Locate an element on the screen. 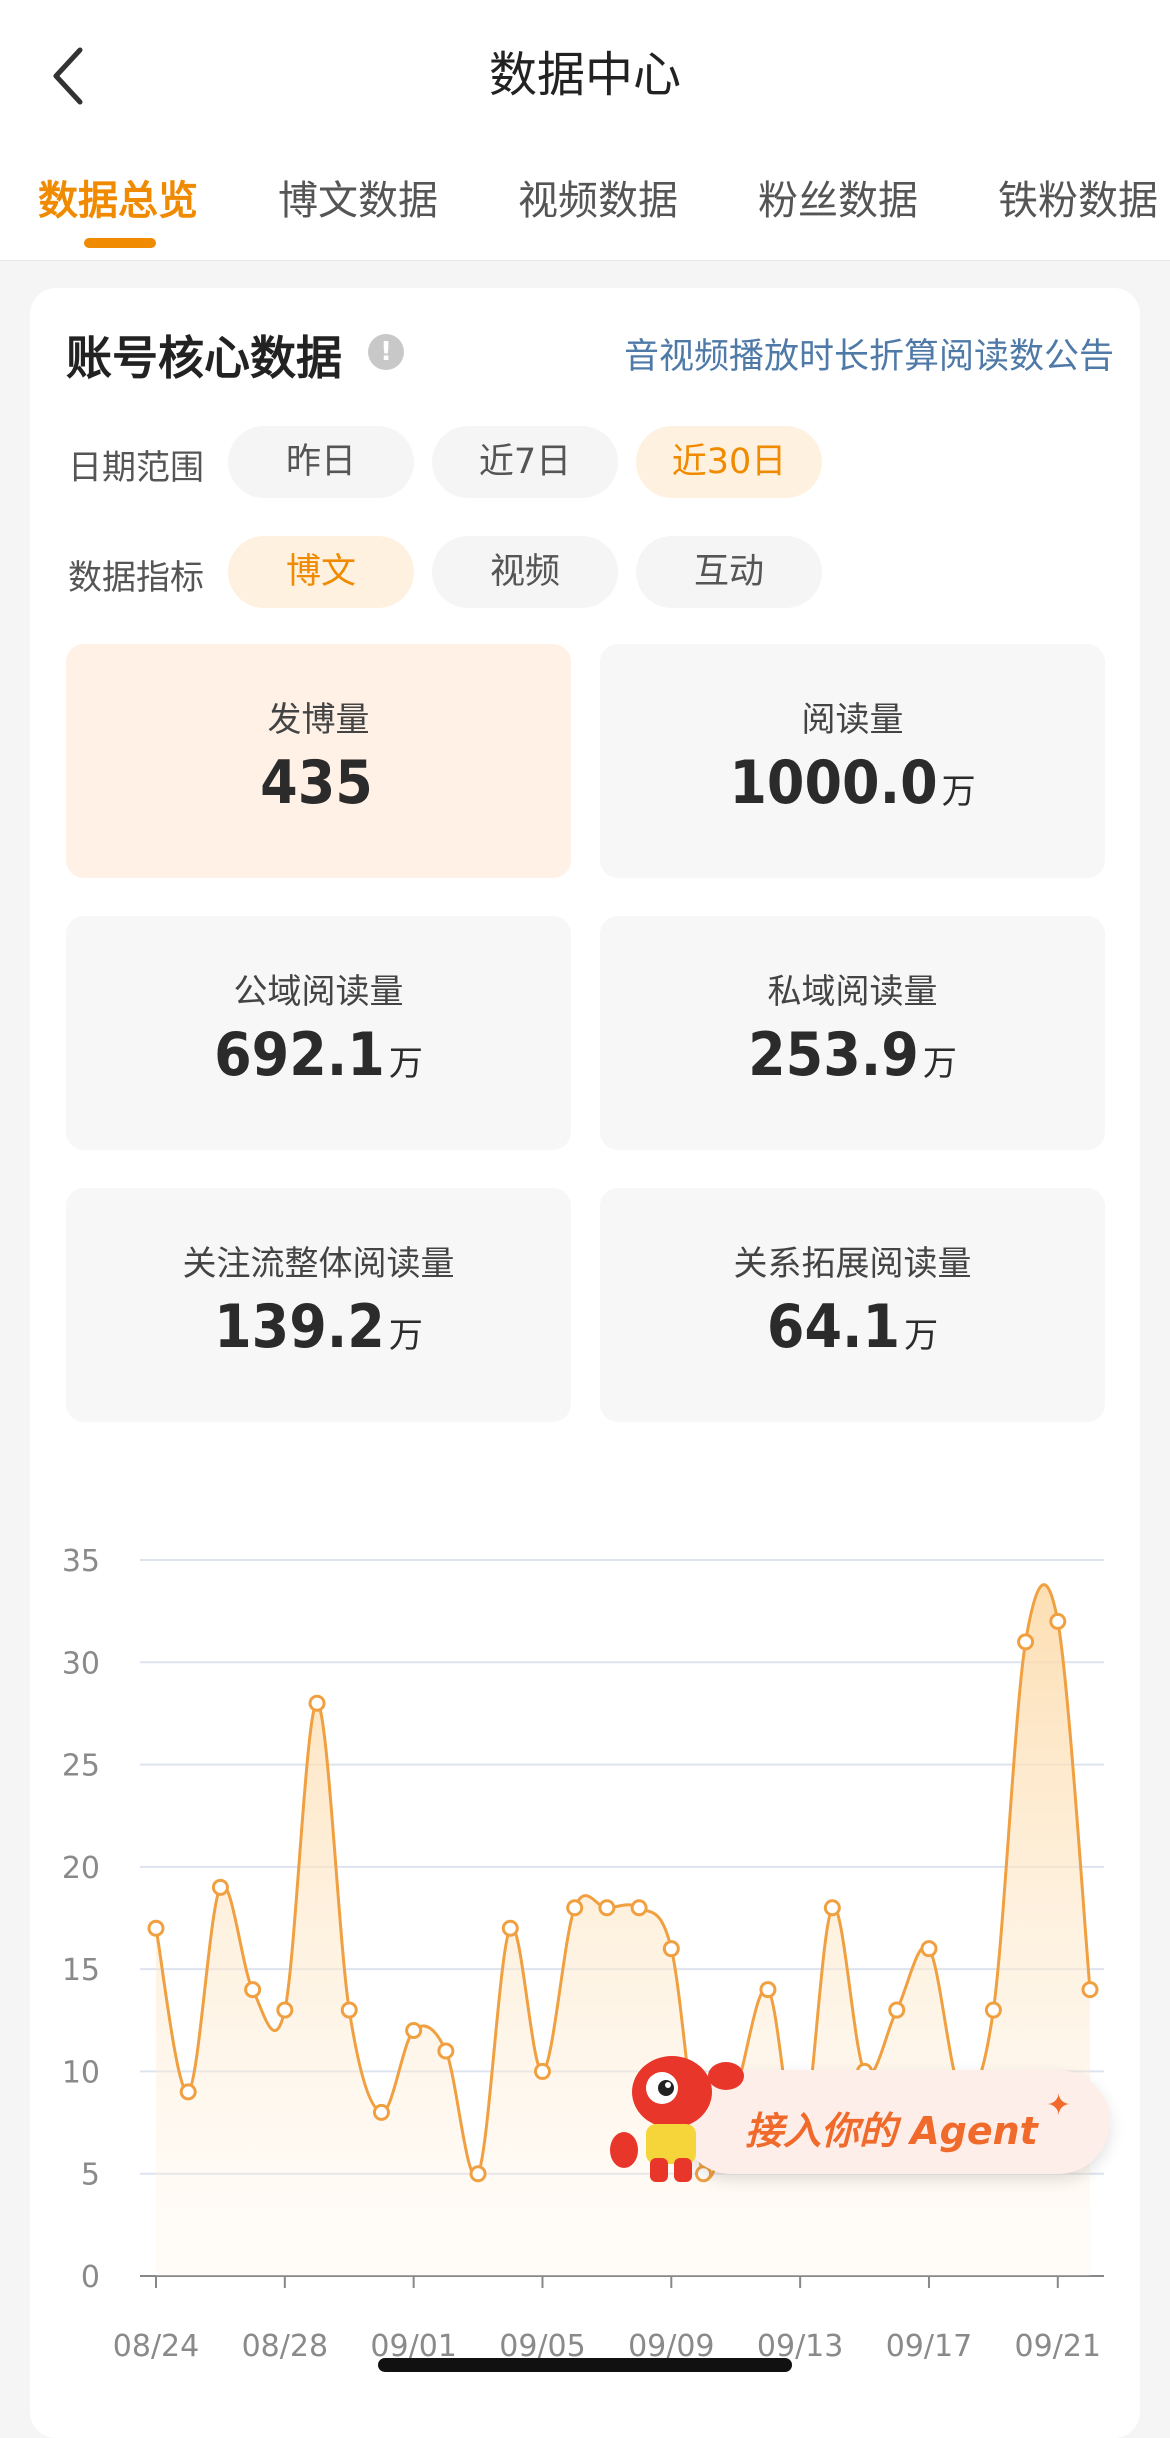 This screenshot has height=2438, width=1170. tab-iron-fans-data: 铁粉数据 is located at coordinates (1078, 197).